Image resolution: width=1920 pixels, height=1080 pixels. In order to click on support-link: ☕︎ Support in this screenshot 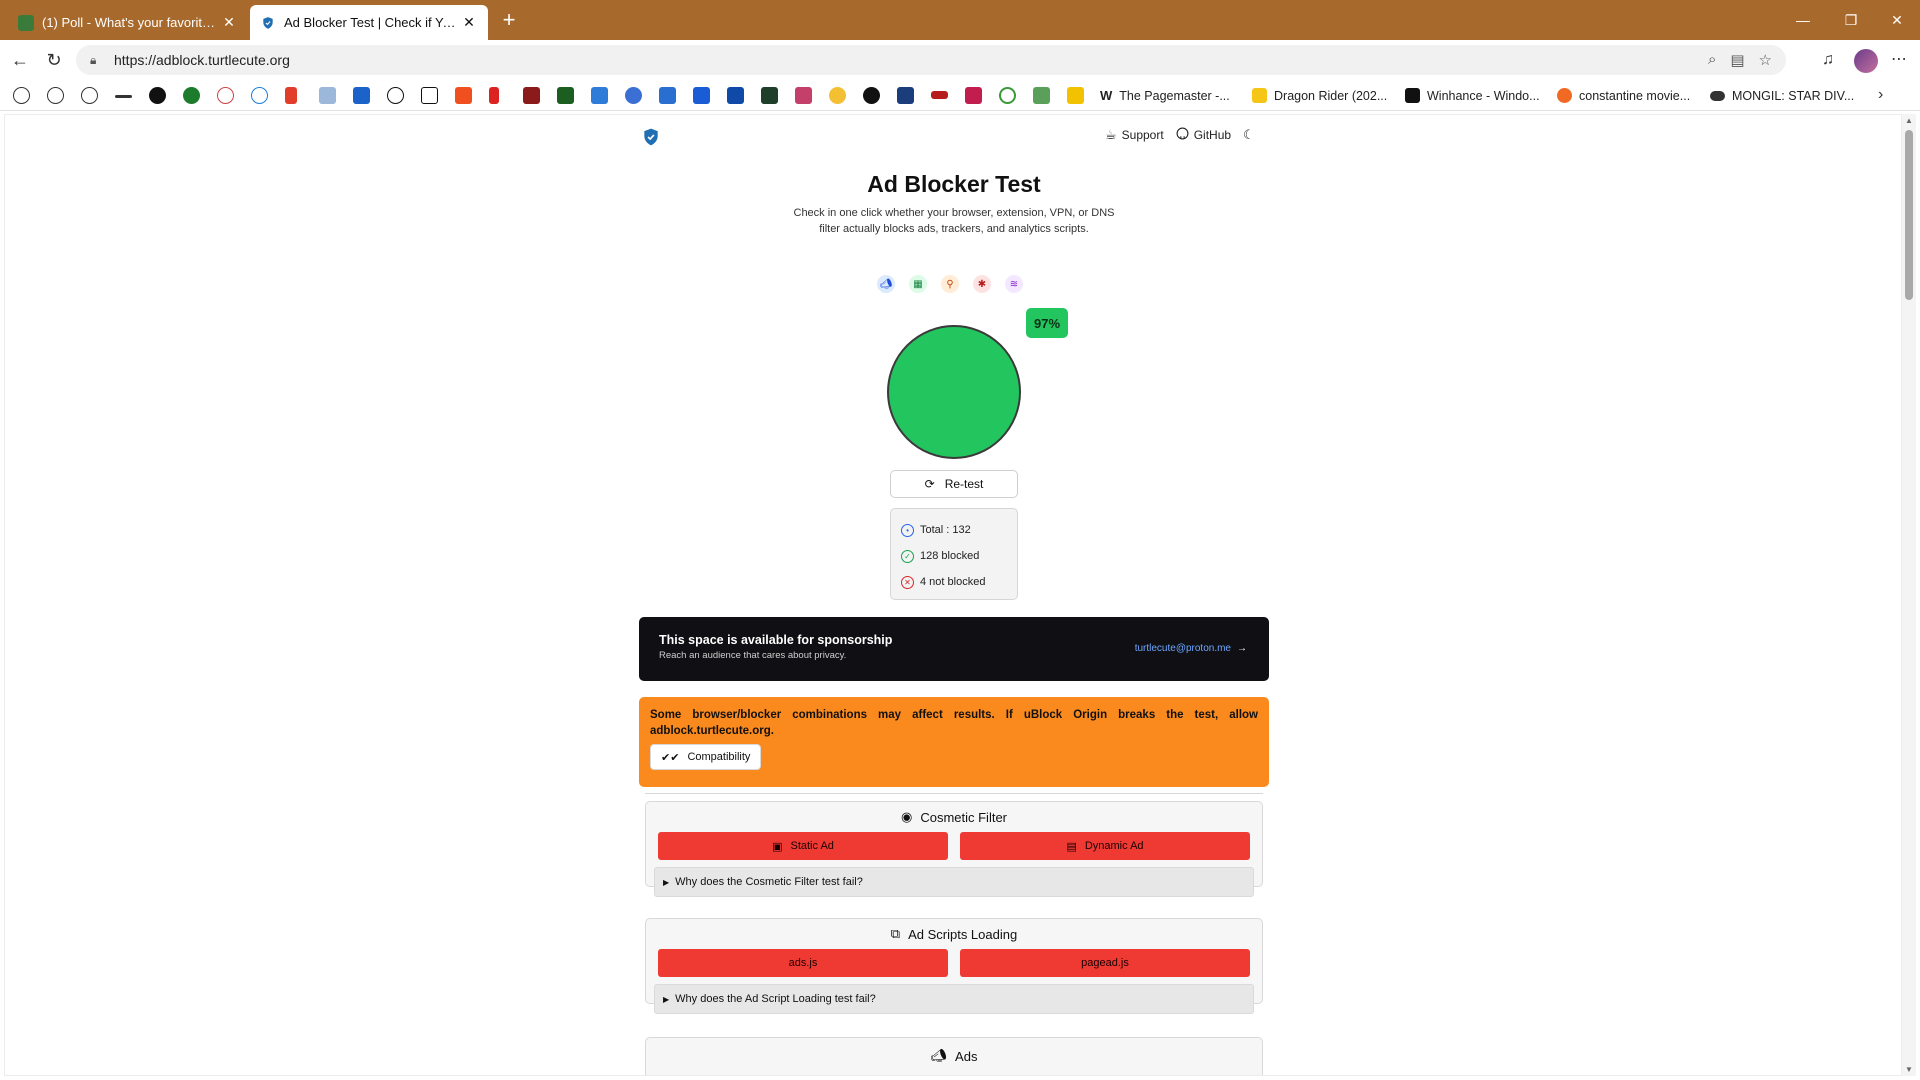, I will do `click(1134, 135)`.